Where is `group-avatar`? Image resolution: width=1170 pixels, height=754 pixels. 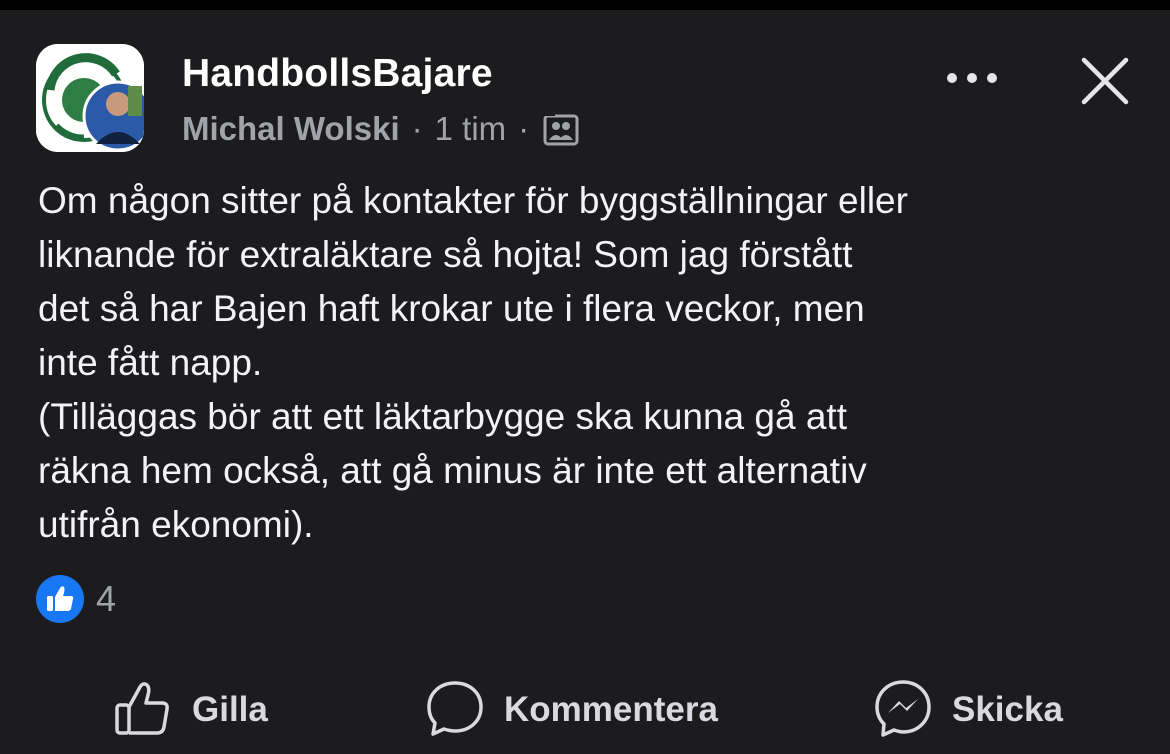
group-avatar is located at coordinates (90, 98).